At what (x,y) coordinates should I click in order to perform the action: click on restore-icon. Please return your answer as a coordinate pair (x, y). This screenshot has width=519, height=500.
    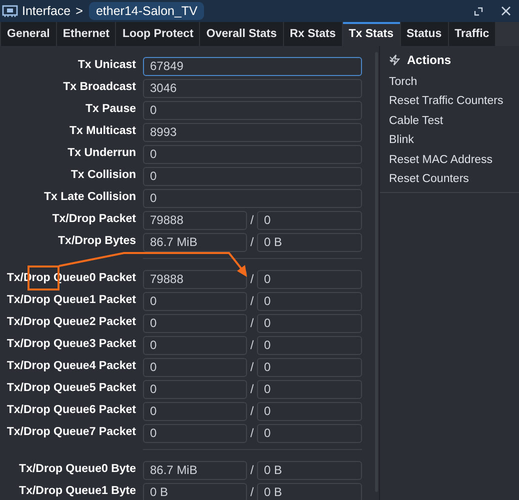
    Looking at the image, I should click on (478, 11).